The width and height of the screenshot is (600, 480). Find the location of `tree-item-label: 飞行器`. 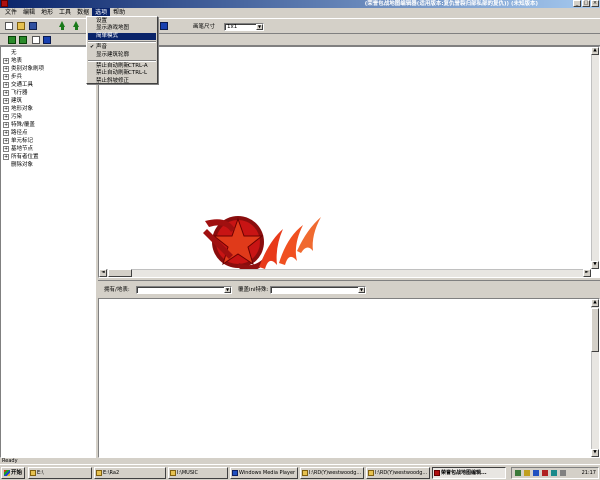

tree-item-label: 飞行器 is located at coordinates (19, 93).